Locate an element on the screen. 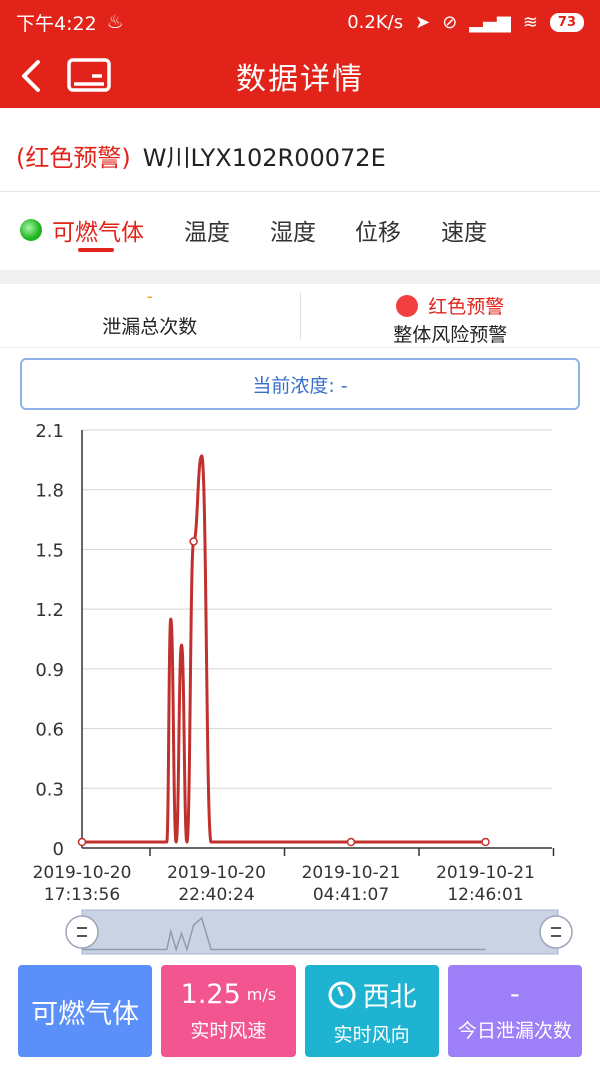 This screenshot has width=600, height=1067. y-tick-label: 1.5 is located at coordinates (49, 550).